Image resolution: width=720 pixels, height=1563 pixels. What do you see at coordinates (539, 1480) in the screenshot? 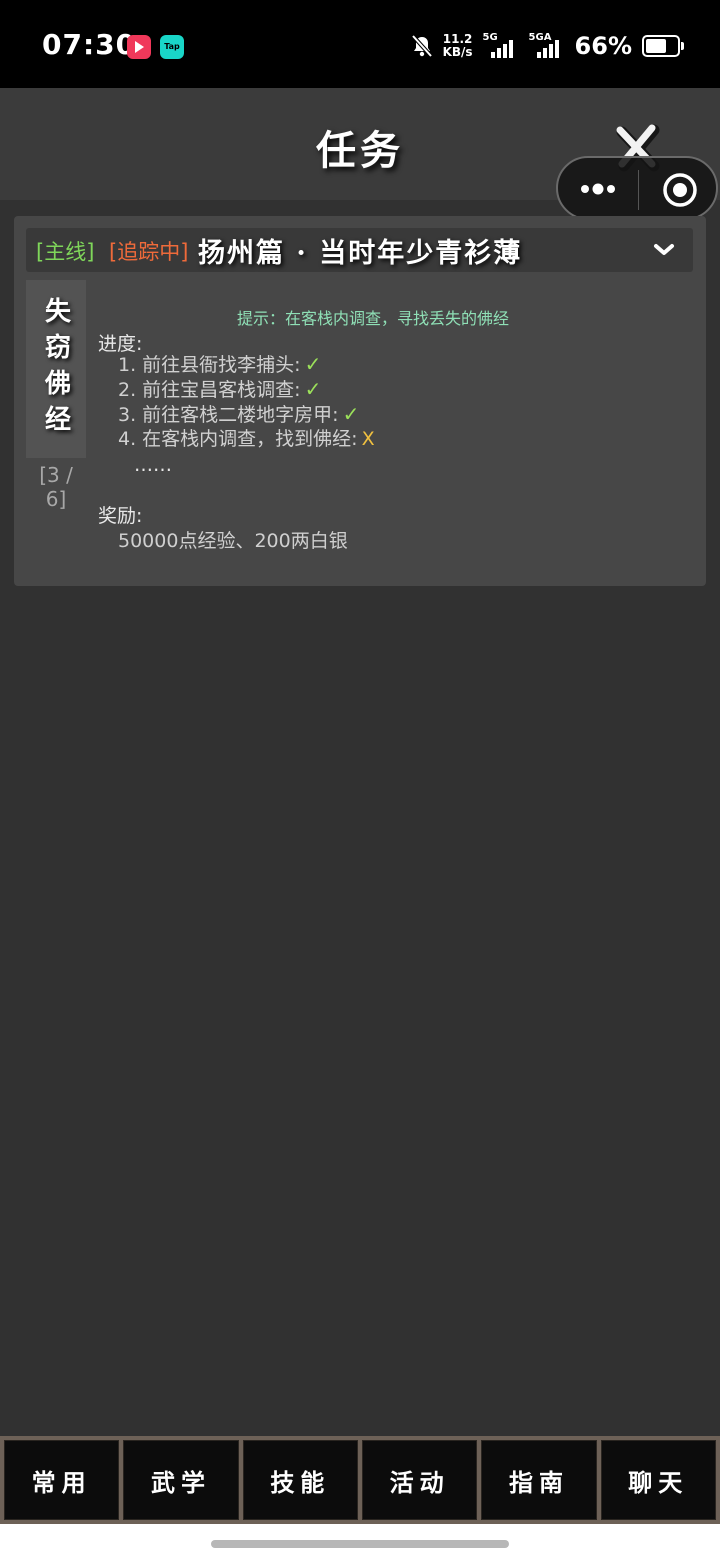
I see `nav-guide-button: 指南` at bounding box center [539, 1480].